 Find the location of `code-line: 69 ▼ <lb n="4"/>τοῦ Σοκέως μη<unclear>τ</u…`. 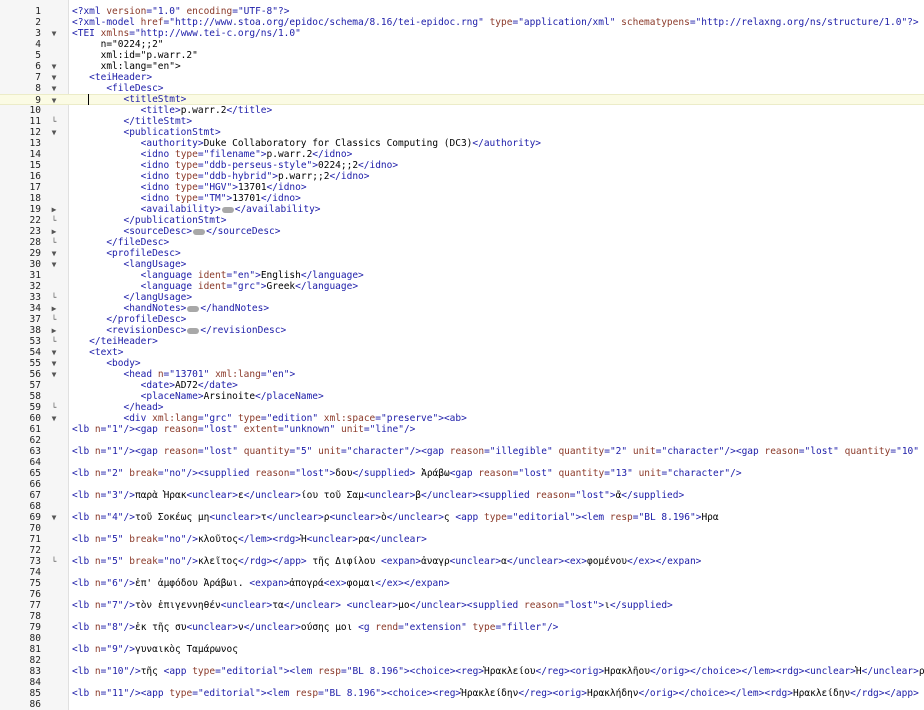

code-line: 69 ▼ <lb n="4"/>τοῦ Σοκέως μη<unclear>τ</u… is located at coordinates (462, 517).